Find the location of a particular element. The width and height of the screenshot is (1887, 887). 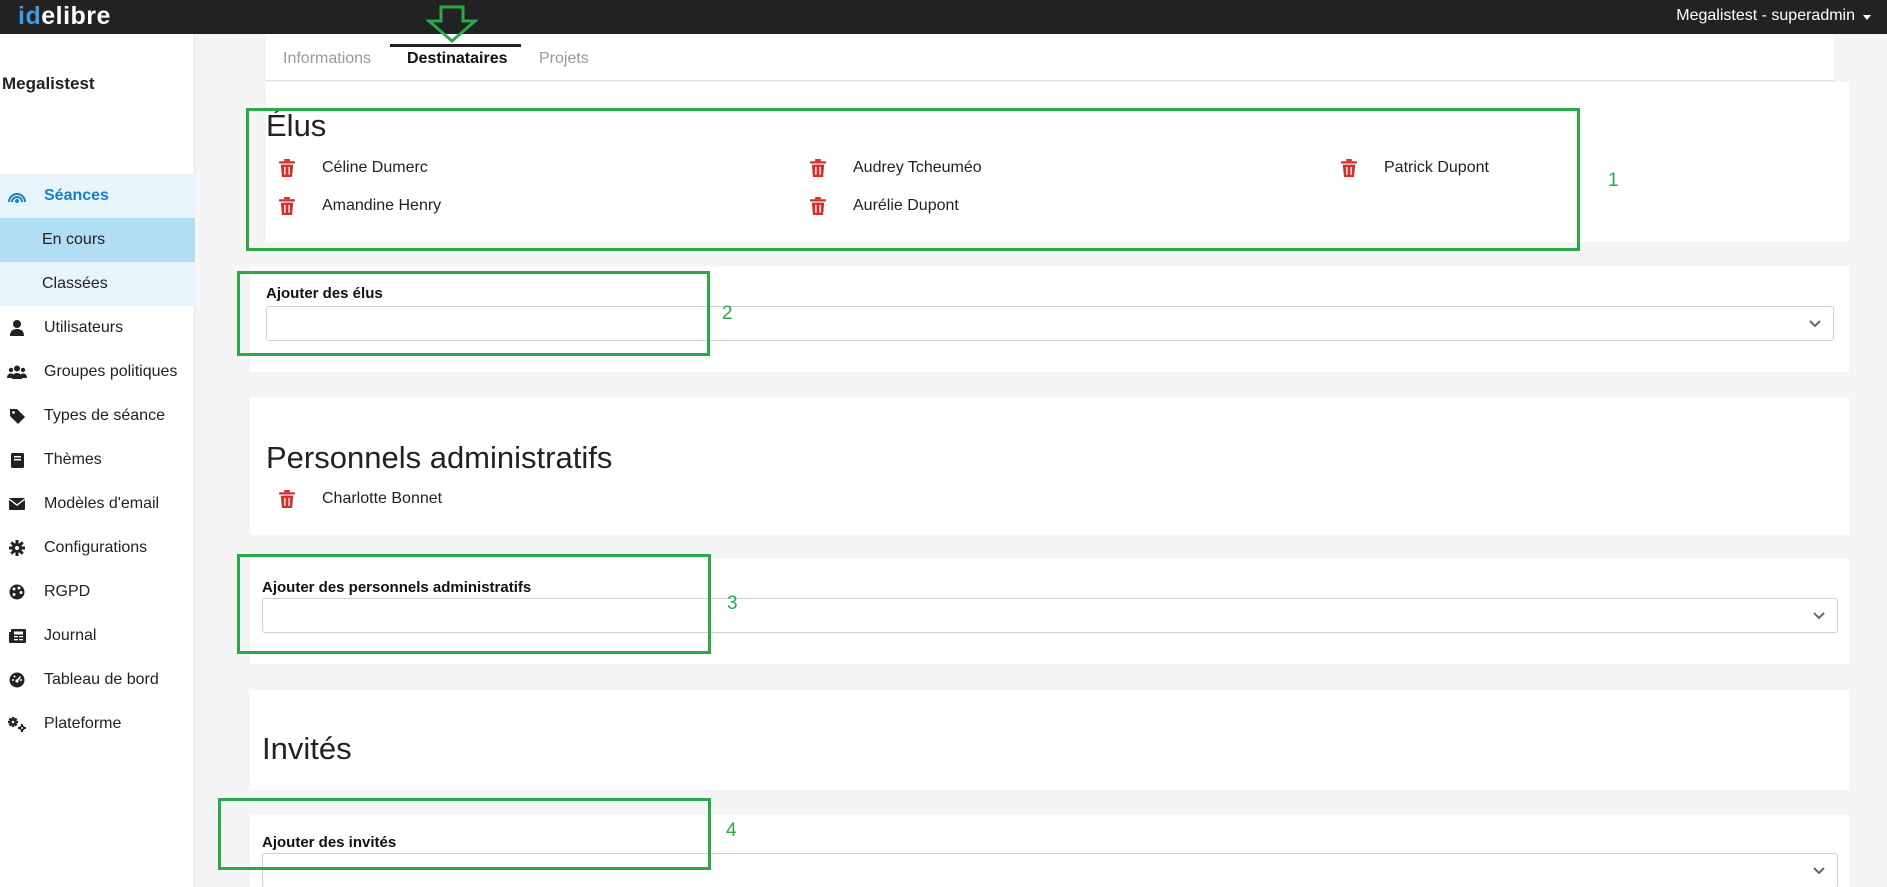

sidebar-item-label: Configurations is located at coordinates (96, 547).